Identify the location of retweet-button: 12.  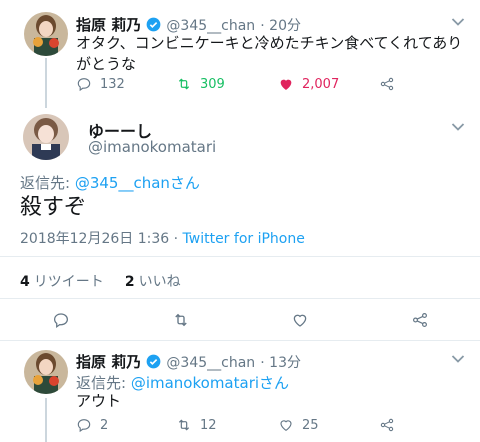
(196, 425).